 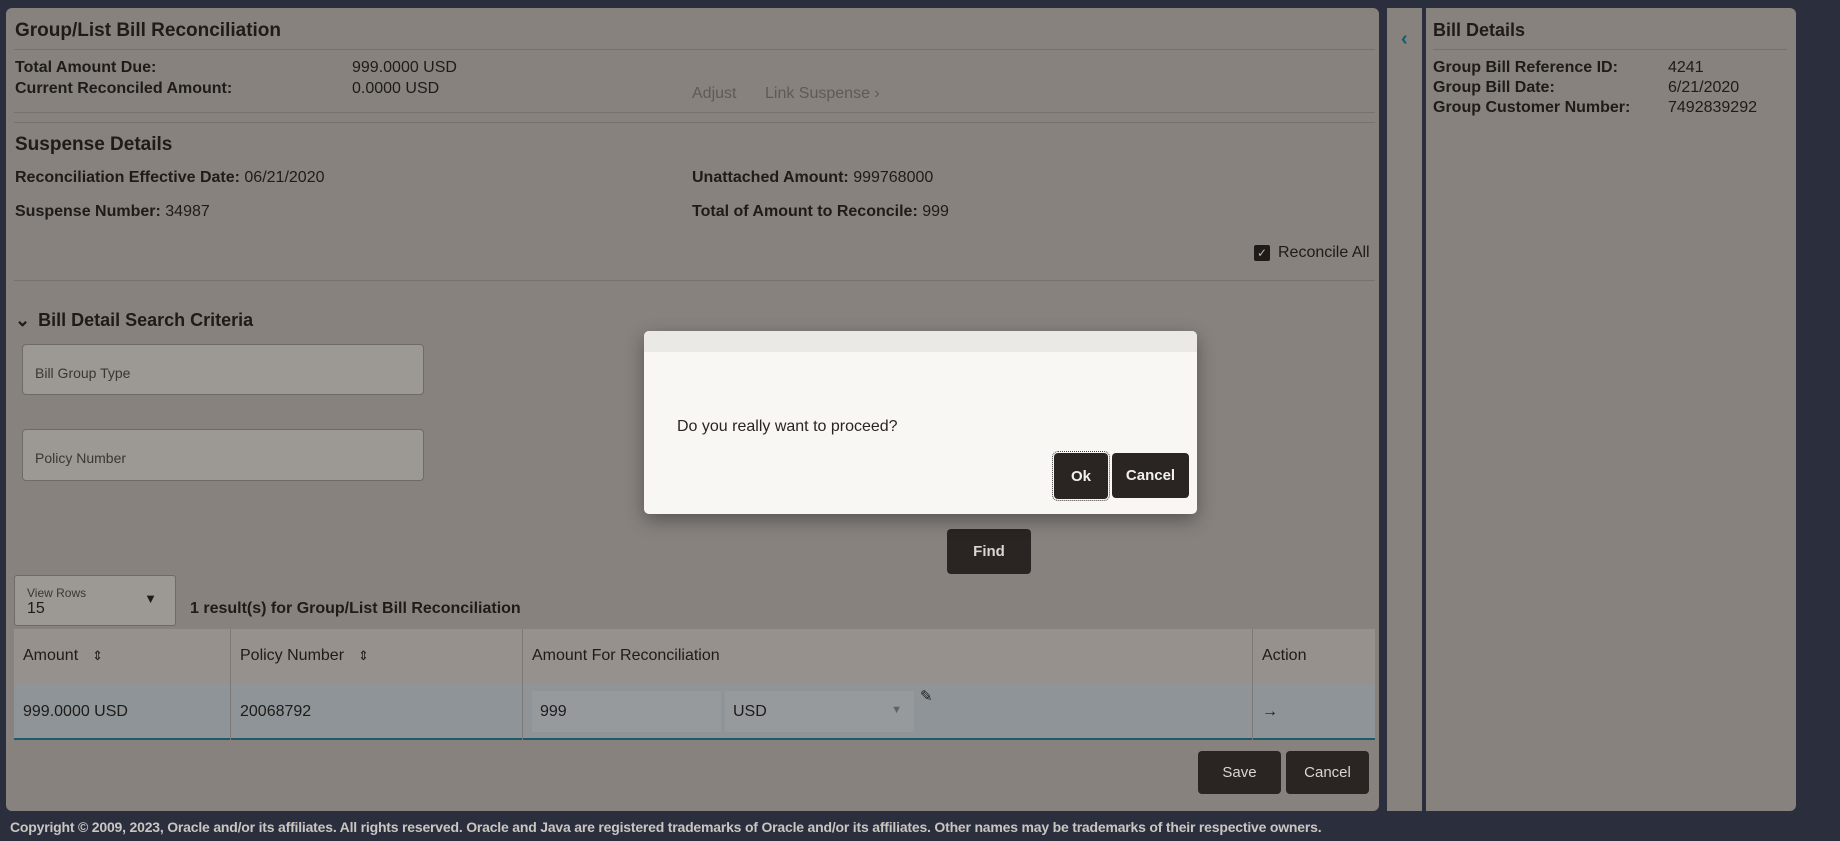 What do you see at coordinates (1494, 87) in the screenshot?
I see `bill-date-label: Group Bill Date:` at bounding box center [1494, 87].